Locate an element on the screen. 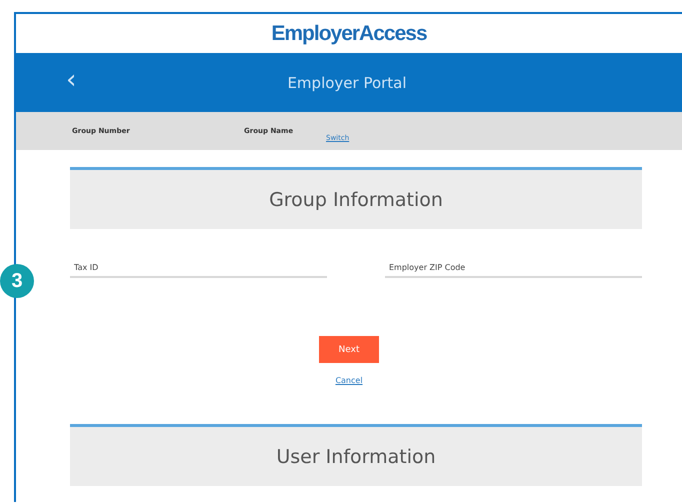 This screenshot has height=504, width=682. page-title: Employer Portal is located at coordinates (347, 83).